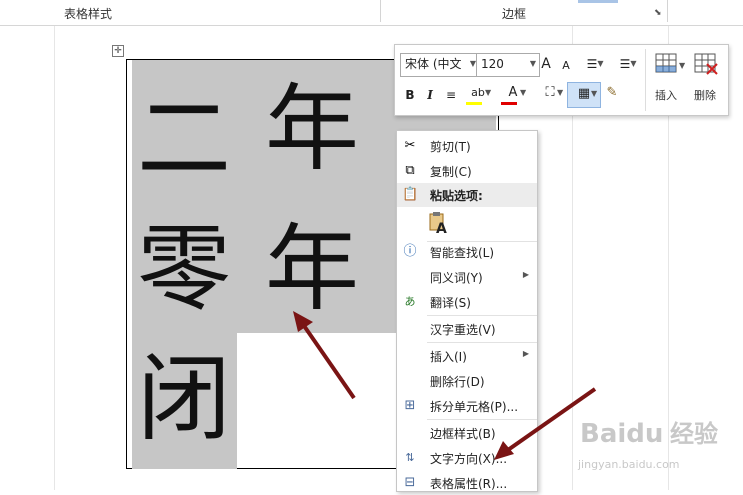 The image size is (743, 495). Describe the element at coordinates (694, 434) in the screenshot. I see `watermark-cn: 经验` at that location.